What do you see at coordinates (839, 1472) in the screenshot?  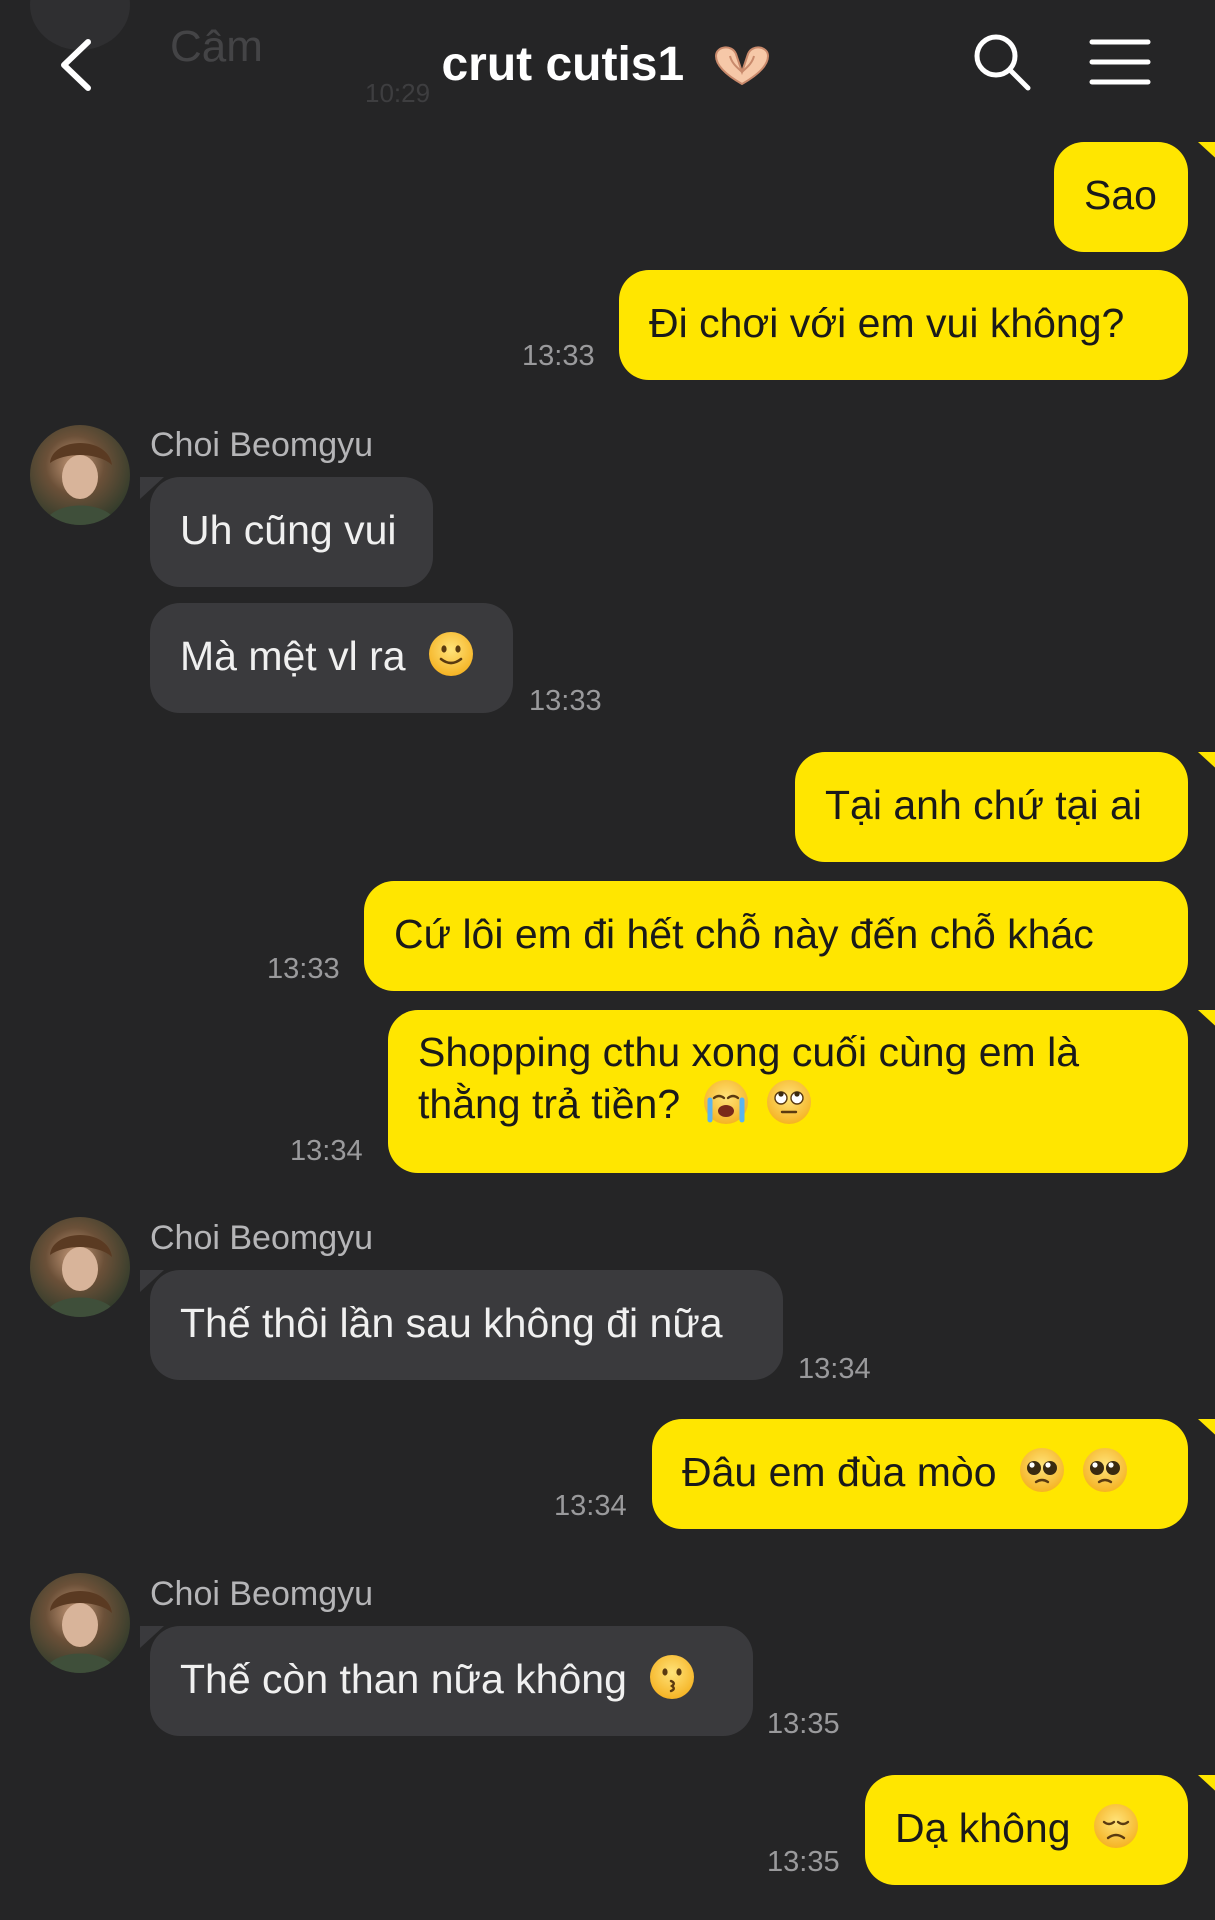 I see `message-text: Đâu em đùa mòo` at bounding box center [839, 1472].